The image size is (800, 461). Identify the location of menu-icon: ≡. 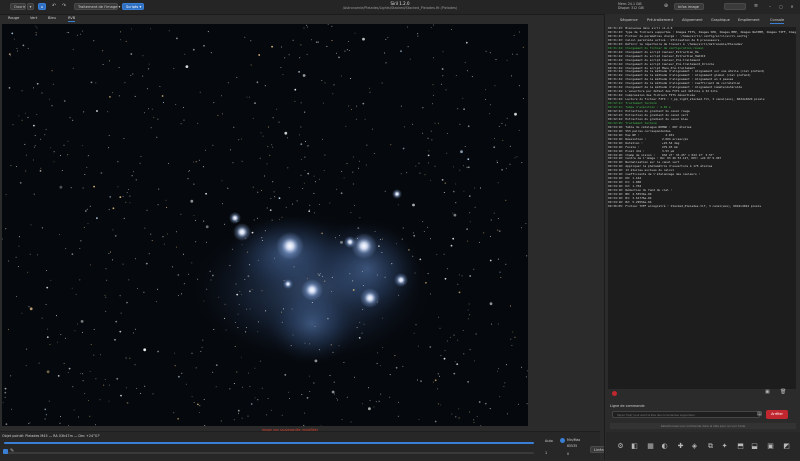
(756, 6).